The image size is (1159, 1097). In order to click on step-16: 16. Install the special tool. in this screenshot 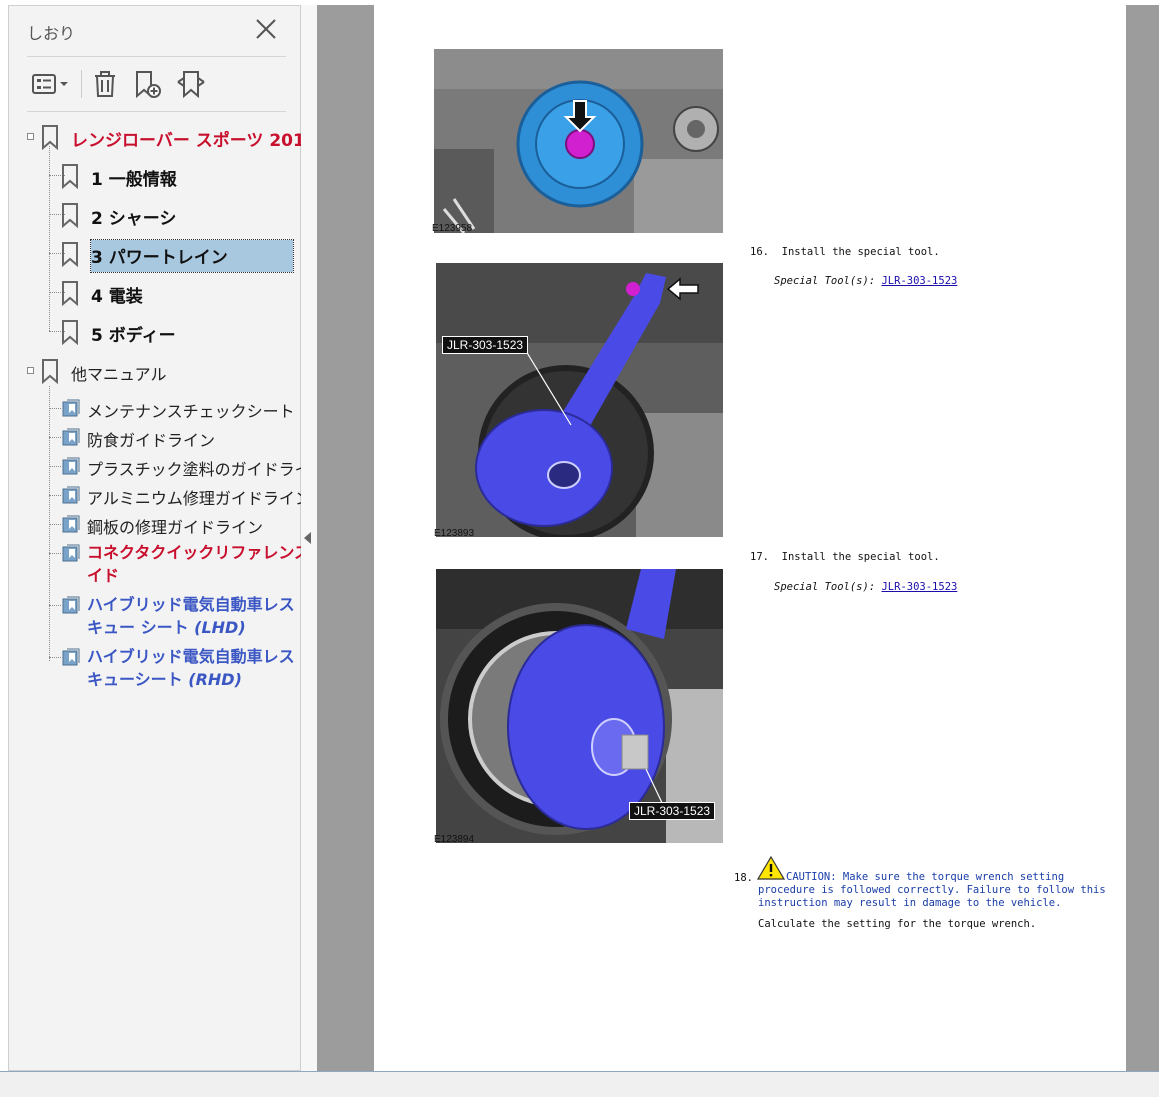, I will do `click(845, 252)`.